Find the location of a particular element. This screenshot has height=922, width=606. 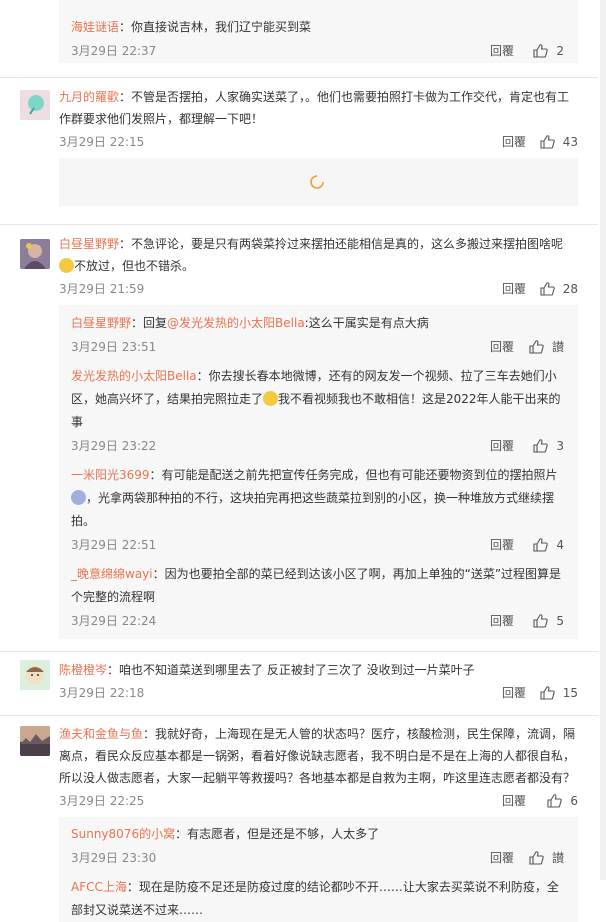

comment-text: ：咱也不知道菜送到哪里去了 反正被封了三次了 没收到过一片菜叶子 is located at coordinates (291, 670).